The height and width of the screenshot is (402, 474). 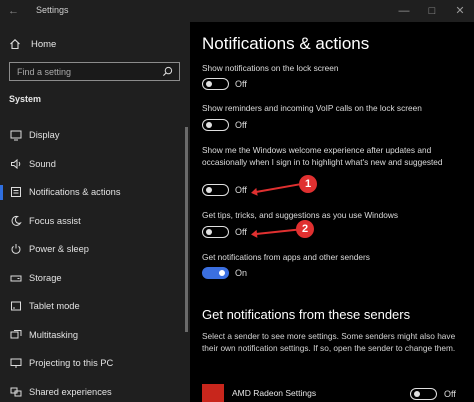 What do you see at coordinates (45, 277) in the screenshot?
I see `sidebar-item-label: Storage` at bounding box center [45, 277].